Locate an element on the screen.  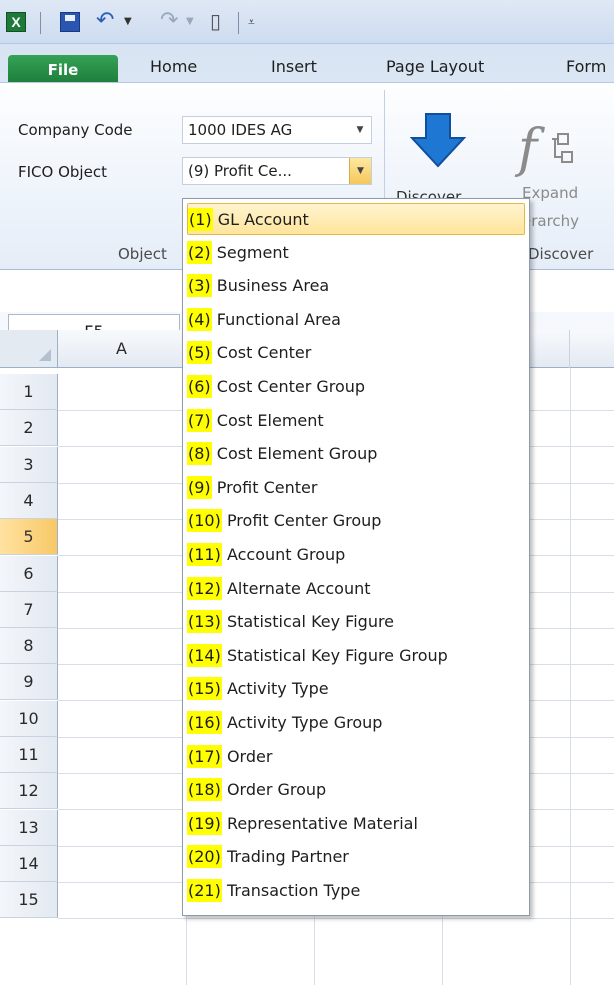
dropdown-option: (17) Order is located at coordinates (356, 757).